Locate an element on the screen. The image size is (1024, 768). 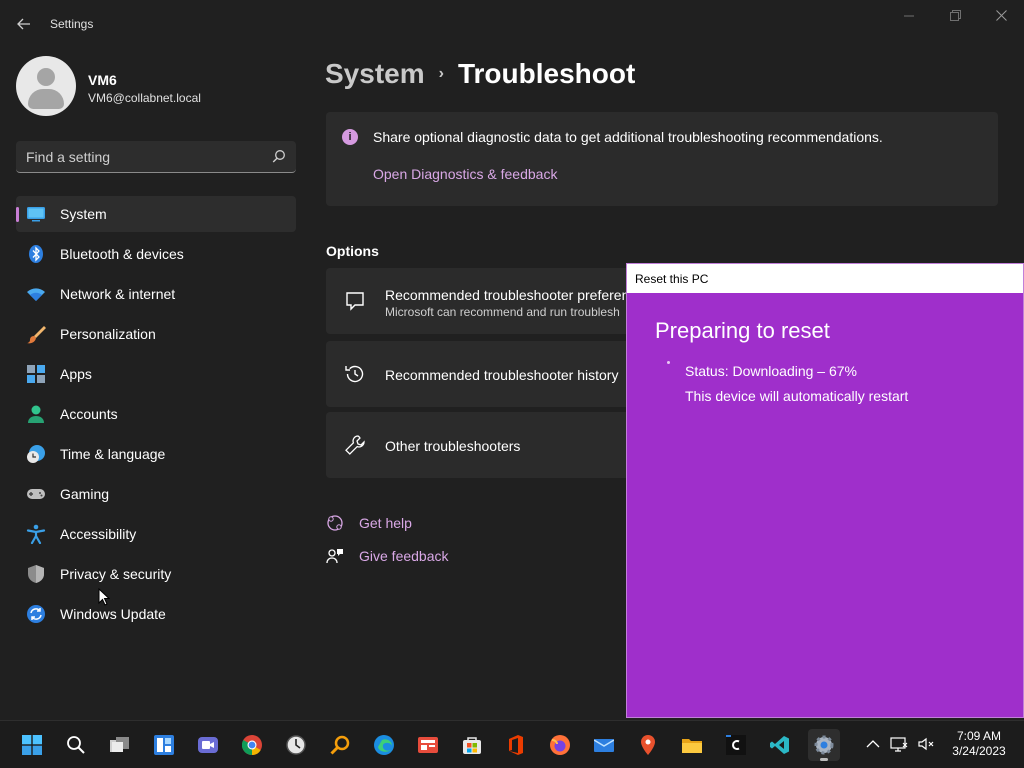
taskbar: 7:09 AM 3/24/2023 is located at coordinates (512, 744).